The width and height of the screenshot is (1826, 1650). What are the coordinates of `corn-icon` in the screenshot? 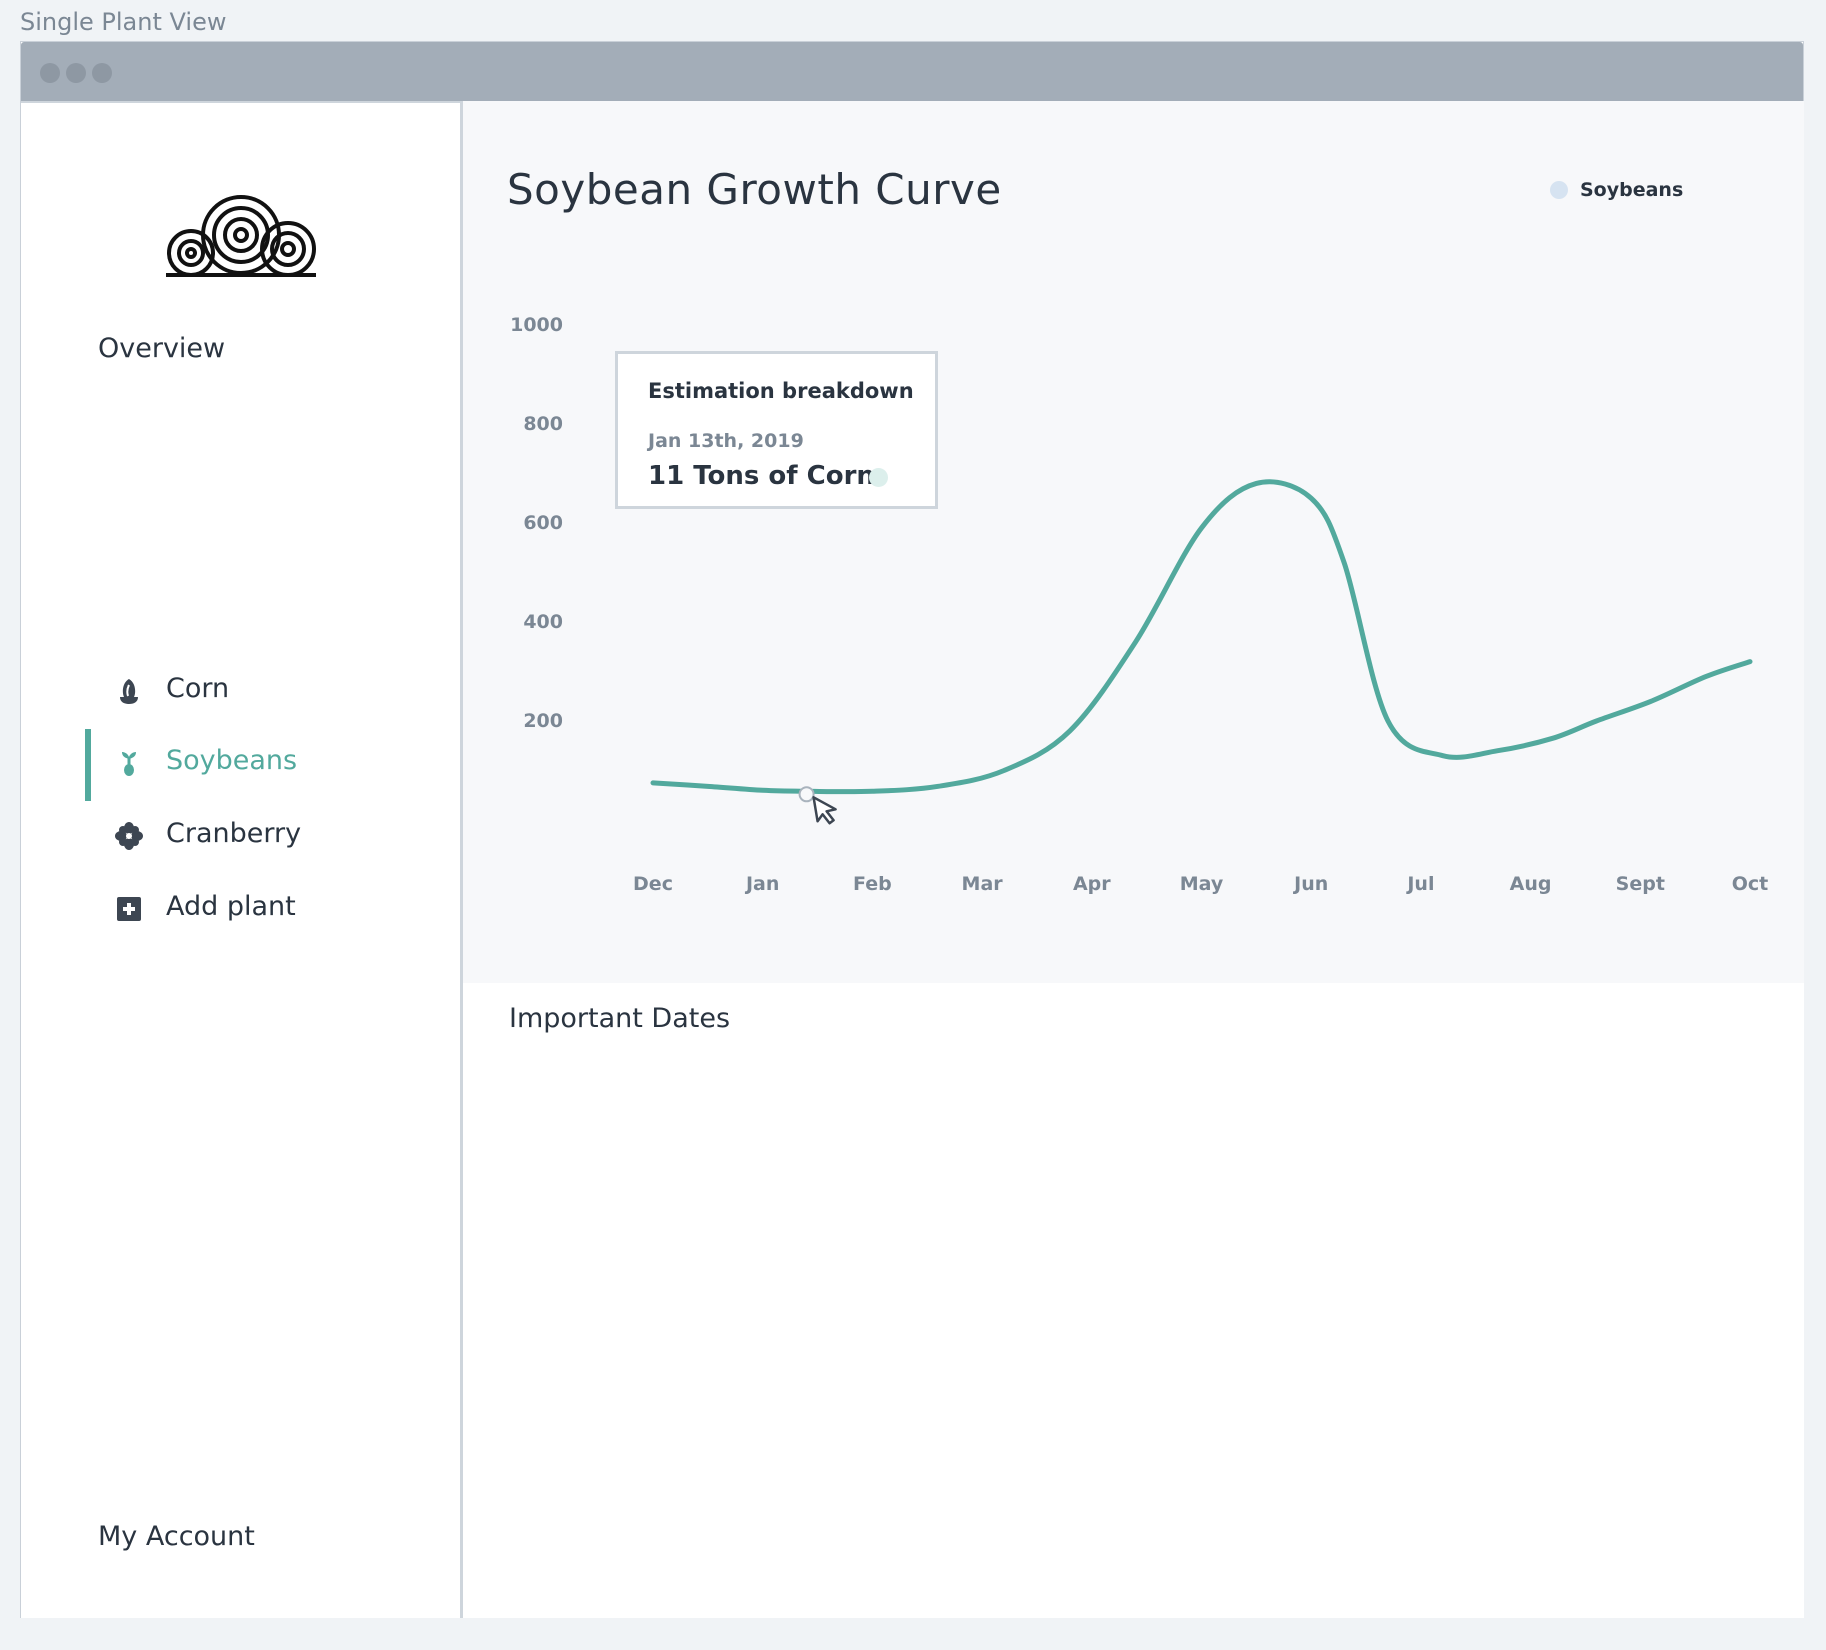 It's located at (129, 691).